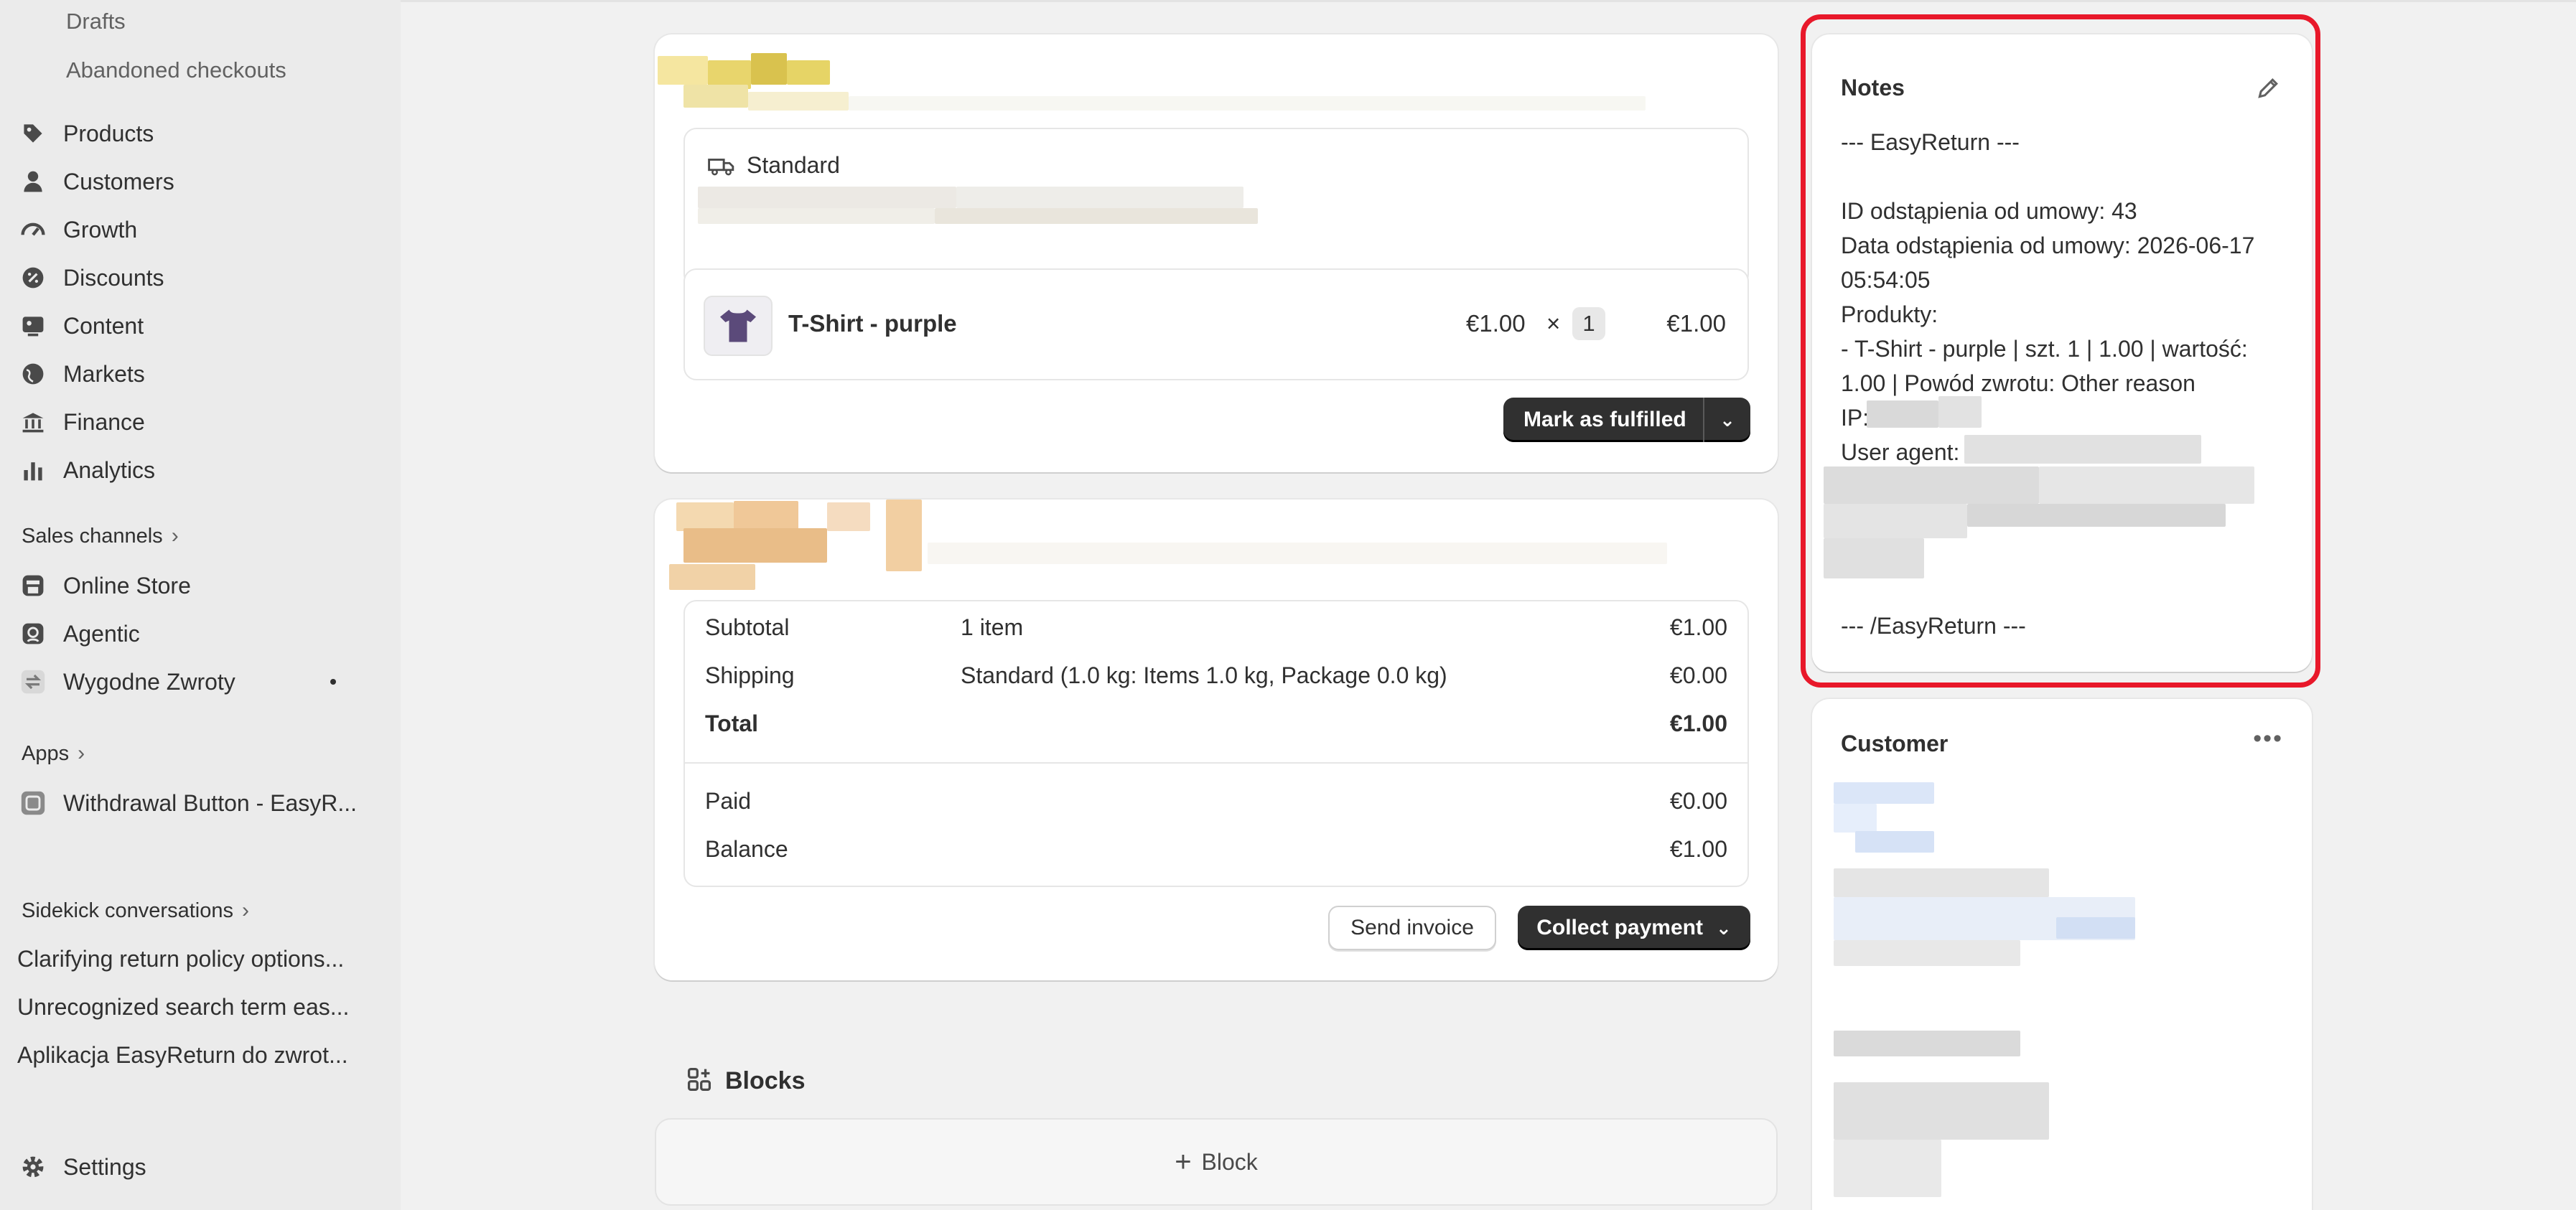 The width and height of the screenshot is (2576, 1210). What do you see at coordinates (33, 422) in the screenshot?
I see `bank-icon` at bounding box center [33, 422].